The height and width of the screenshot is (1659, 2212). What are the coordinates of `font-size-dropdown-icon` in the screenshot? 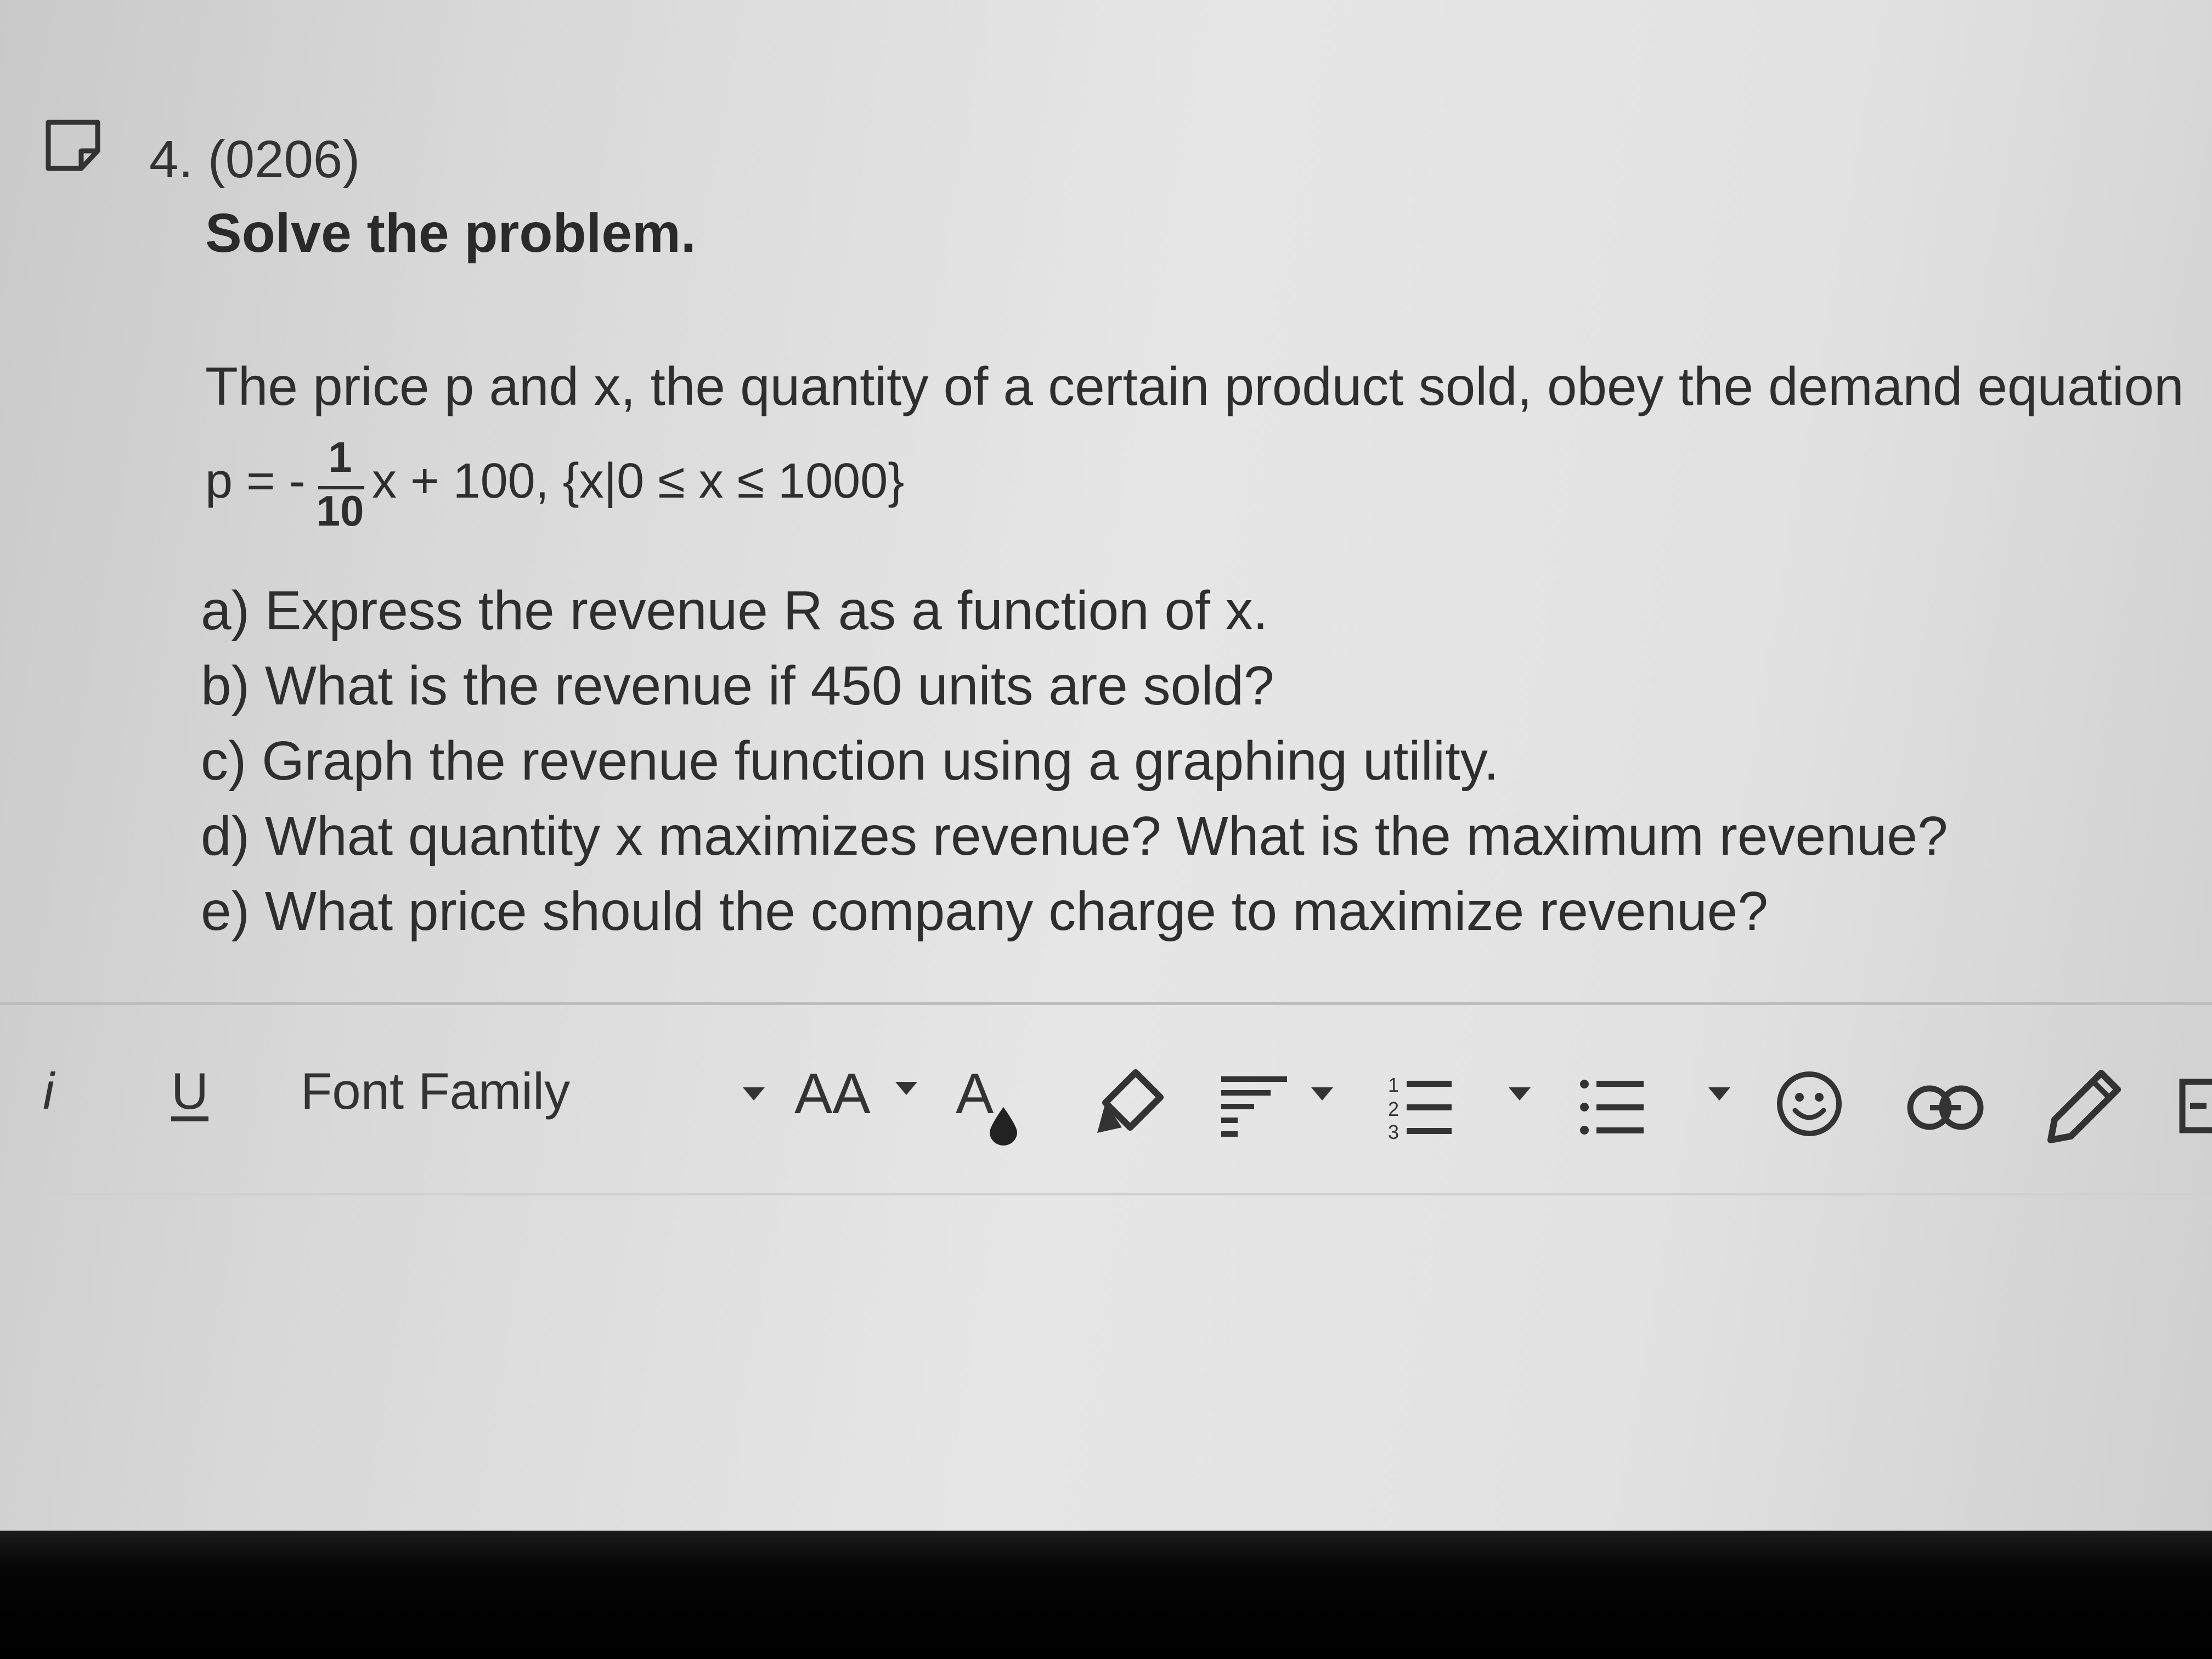 It's located at (906, 1090).